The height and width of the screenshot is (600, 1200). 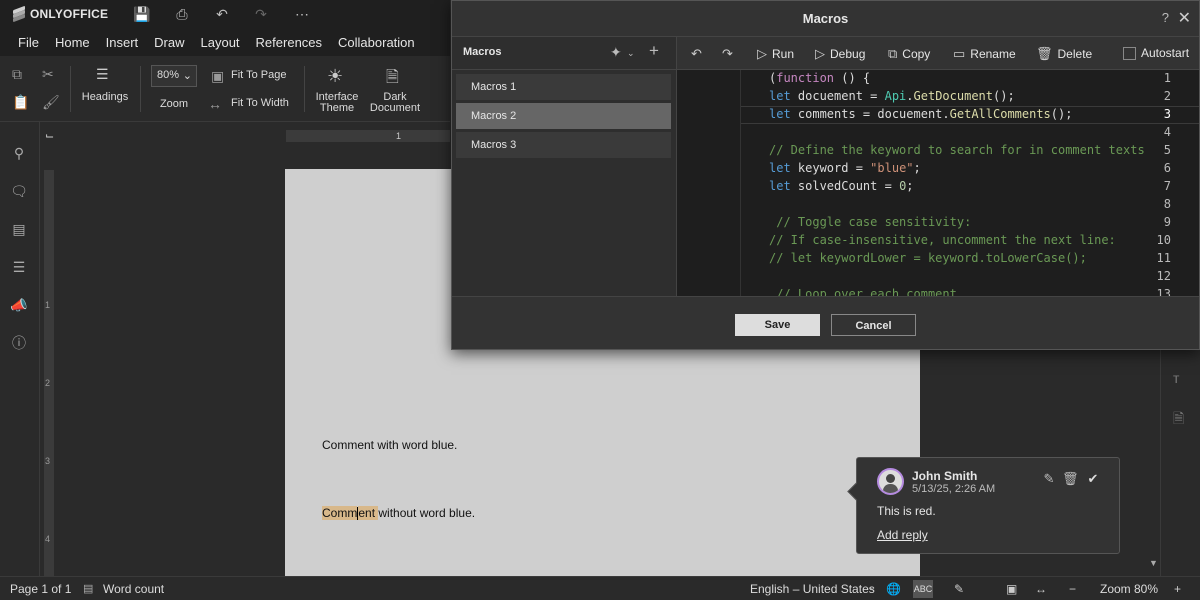 I want to click on line-number: 2, so click(x=1167, y=96).